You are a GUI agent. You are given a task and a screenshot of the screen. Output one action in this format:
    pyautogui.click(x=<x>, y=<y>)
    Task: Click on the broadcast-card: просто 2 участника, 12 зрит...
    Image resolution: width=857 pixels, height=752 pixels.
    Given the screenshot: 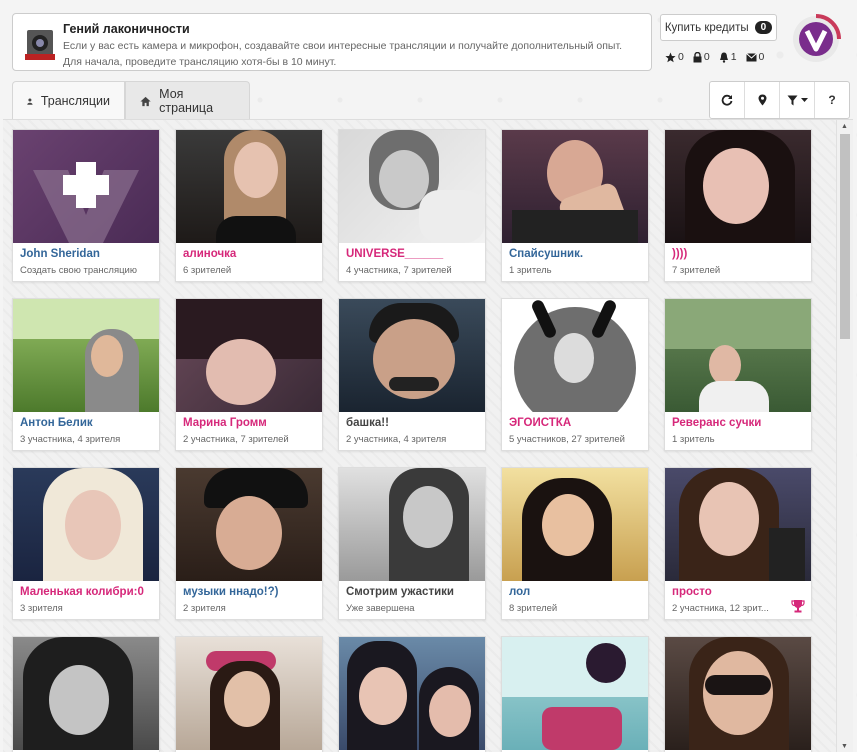 What is the action you would take?
    pyautogui.click(x=738, y=543)
    